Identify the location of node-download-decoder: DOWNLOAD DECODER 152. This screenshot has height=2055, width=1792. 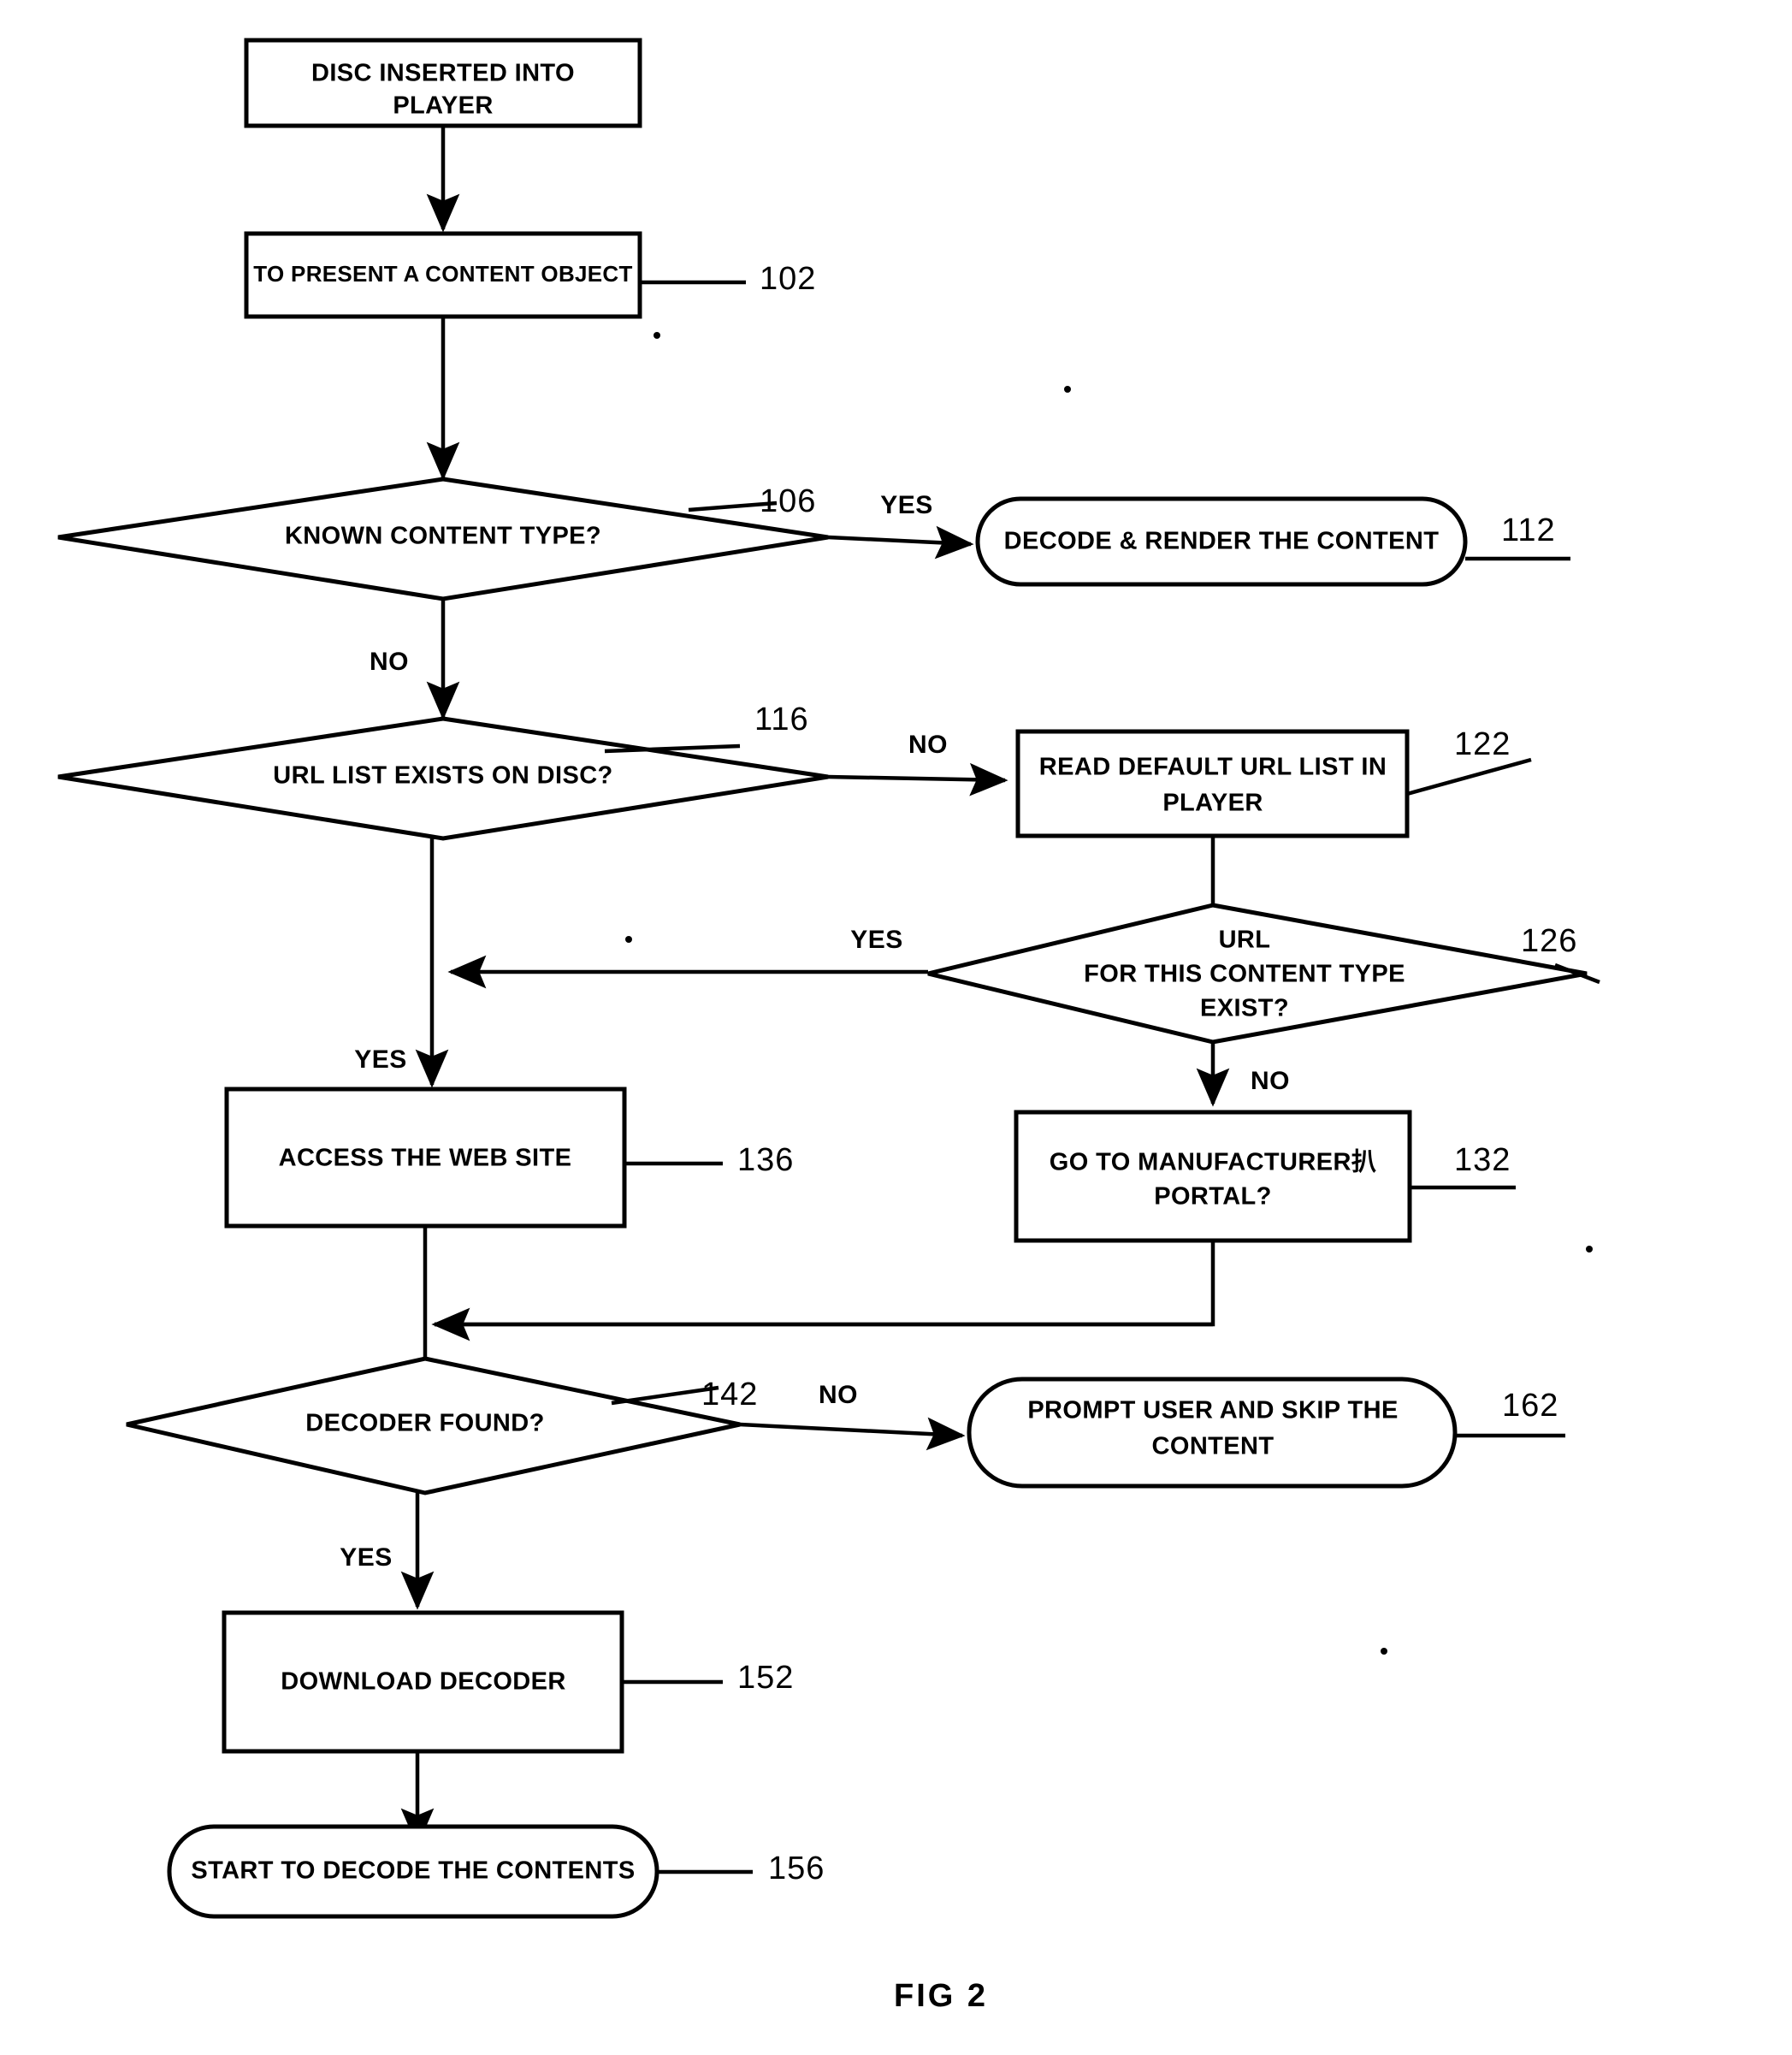
(508, 1682).